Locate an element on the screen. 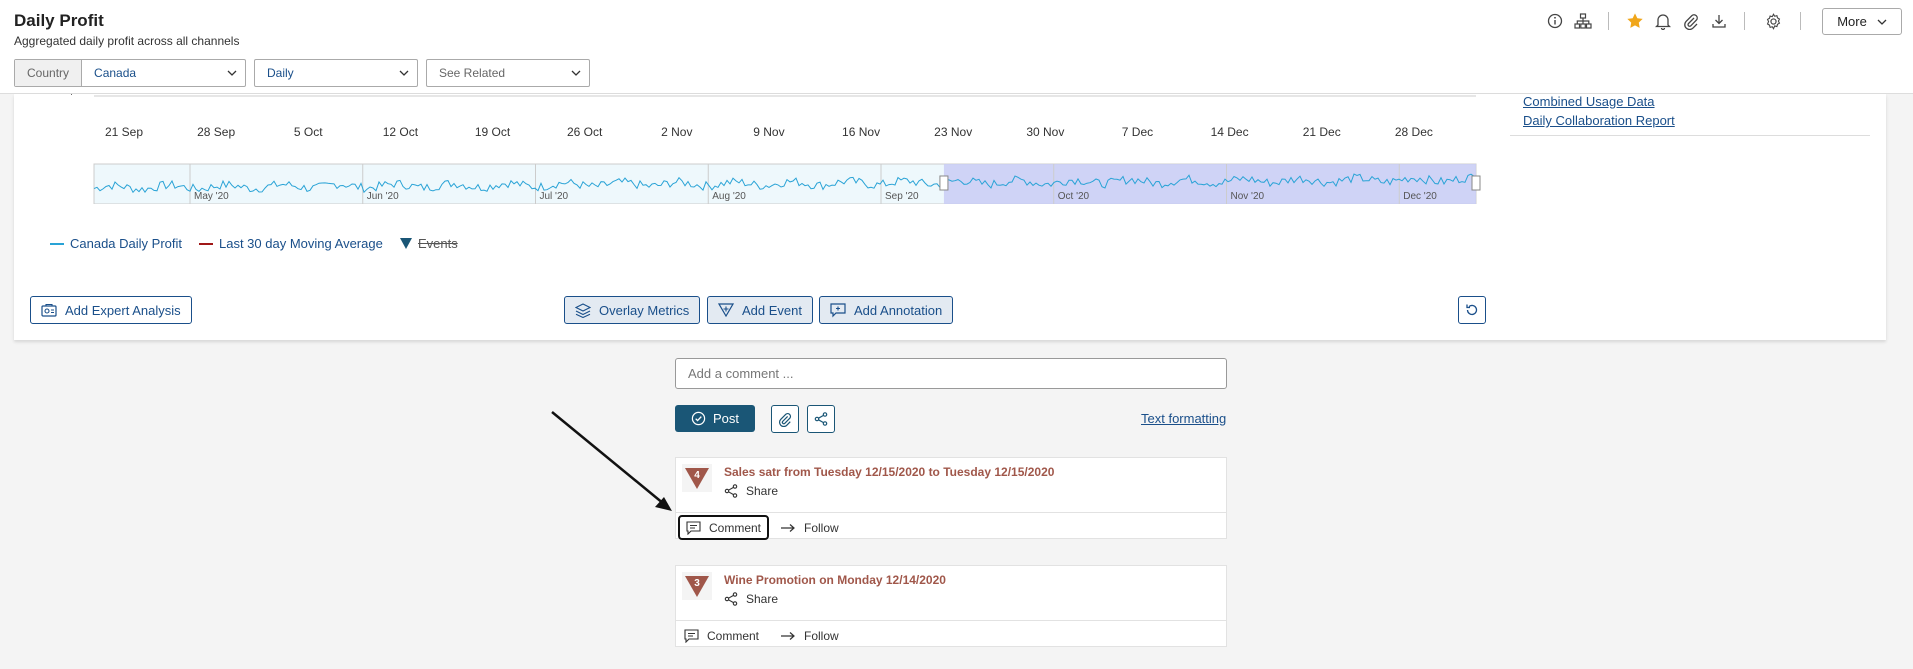  info-icon is located at coordinates (1555, 21).